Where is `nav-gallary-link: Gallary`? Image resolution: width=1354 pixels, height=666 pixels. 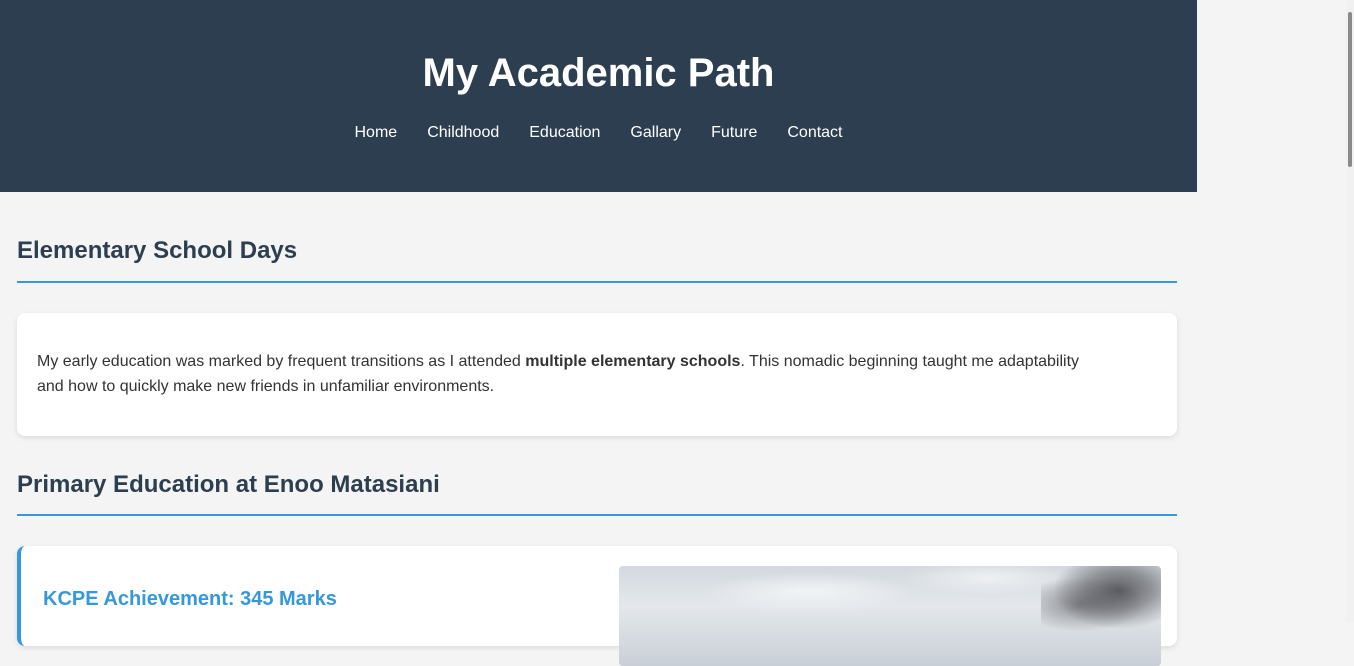 nav-gallary-link: Gallary is located at coordinates (655, 133).